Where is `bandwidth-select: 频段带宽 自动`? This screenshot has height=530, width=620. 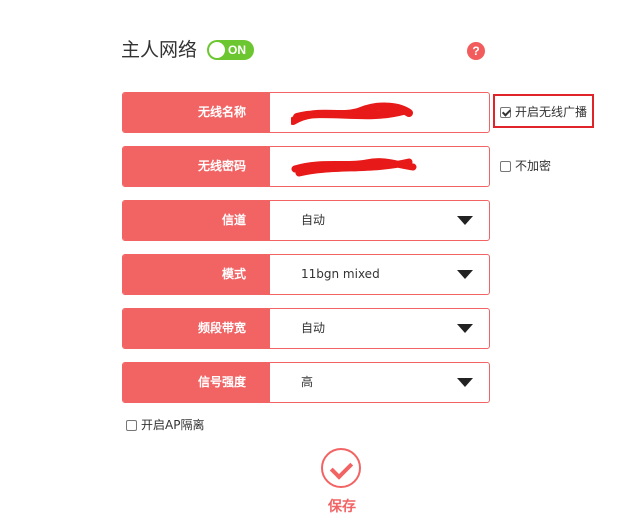 bandwidth-select: 频段带宽 自动 is located at coordinates (306, 328).